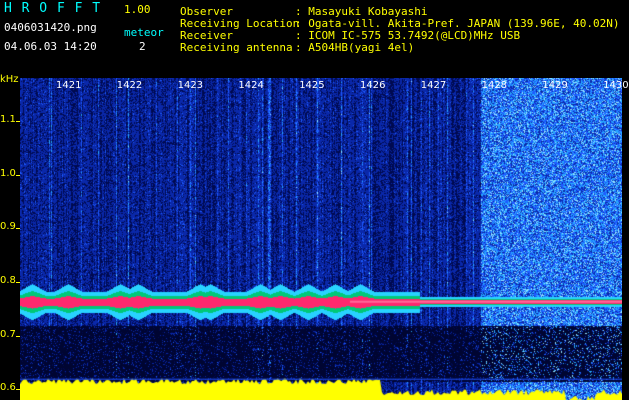 This screenshot has width=629, height=400. What do you see at coordinates (8, 227) in the screenshot?
I see `y-tick-label: 0.9` at bounding box center [8, 227].